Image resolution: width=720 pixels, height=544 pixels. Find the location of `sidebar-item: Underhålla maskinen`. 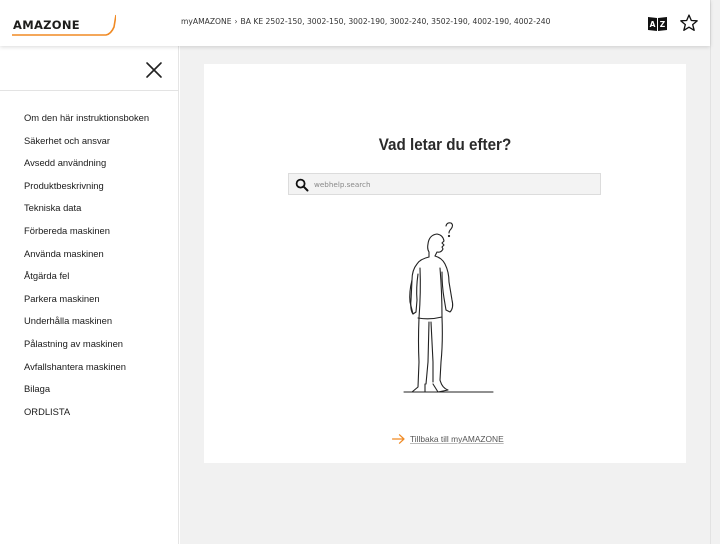

sidebar-item: Underhålla maskinen is located at coordinates (86, 326).